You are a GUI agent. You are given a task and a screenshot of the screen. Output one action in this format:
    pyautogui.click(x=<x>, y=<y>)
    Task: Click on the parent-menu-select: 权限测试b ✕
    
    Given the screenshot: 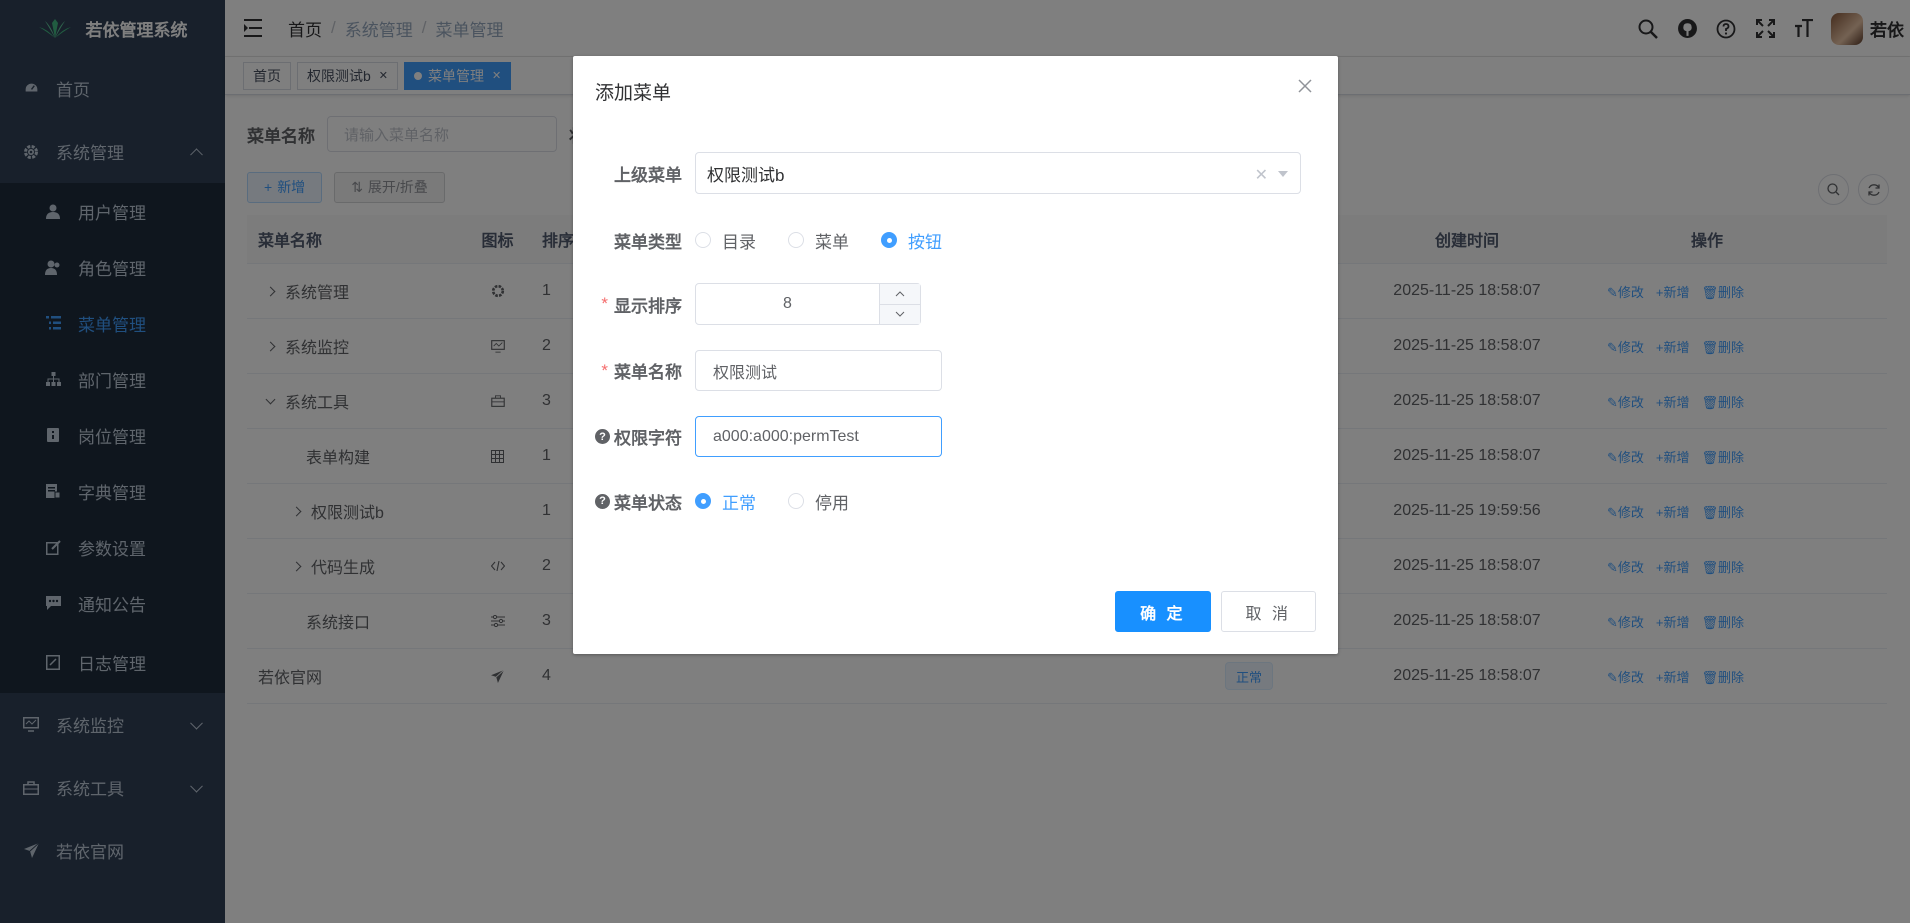 What is the action you would take?
    pyautogui.click(x=998, y=173)
    